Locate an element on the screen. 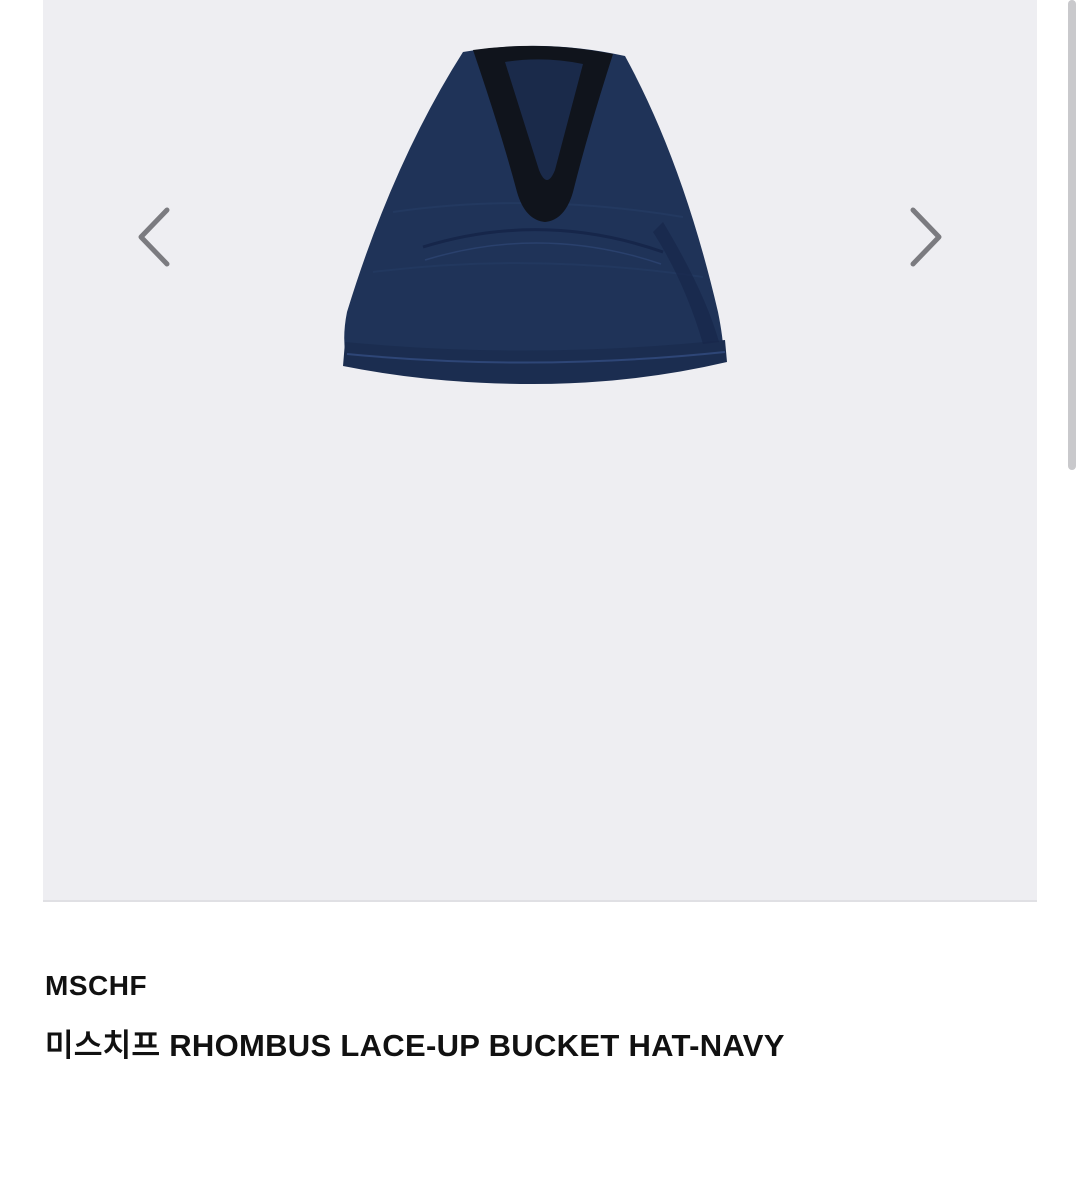  previous-image-button is located at coordinates (155, 237).